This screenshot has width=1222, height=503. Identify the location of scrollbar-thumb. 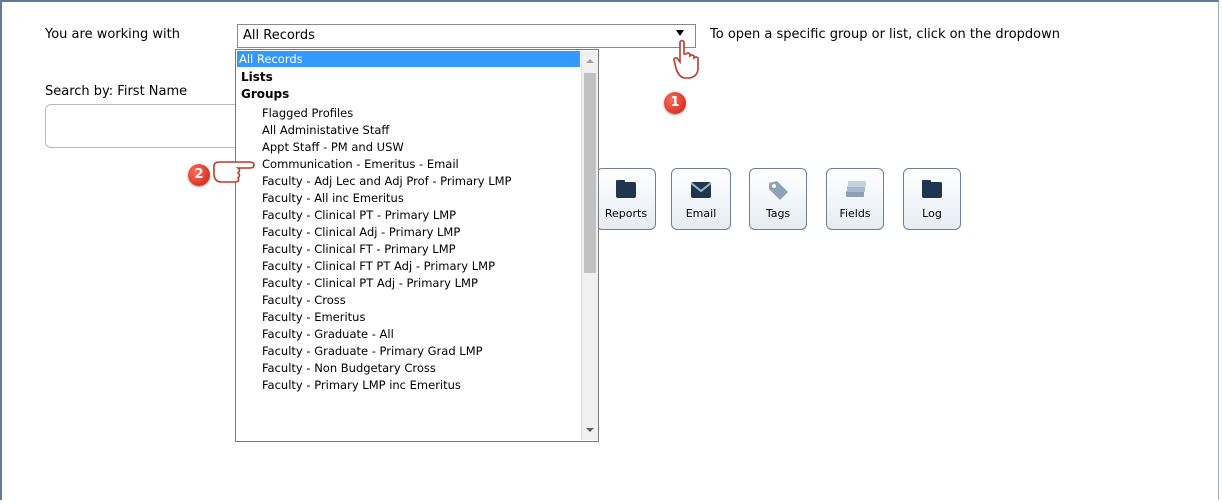
(590, 173).